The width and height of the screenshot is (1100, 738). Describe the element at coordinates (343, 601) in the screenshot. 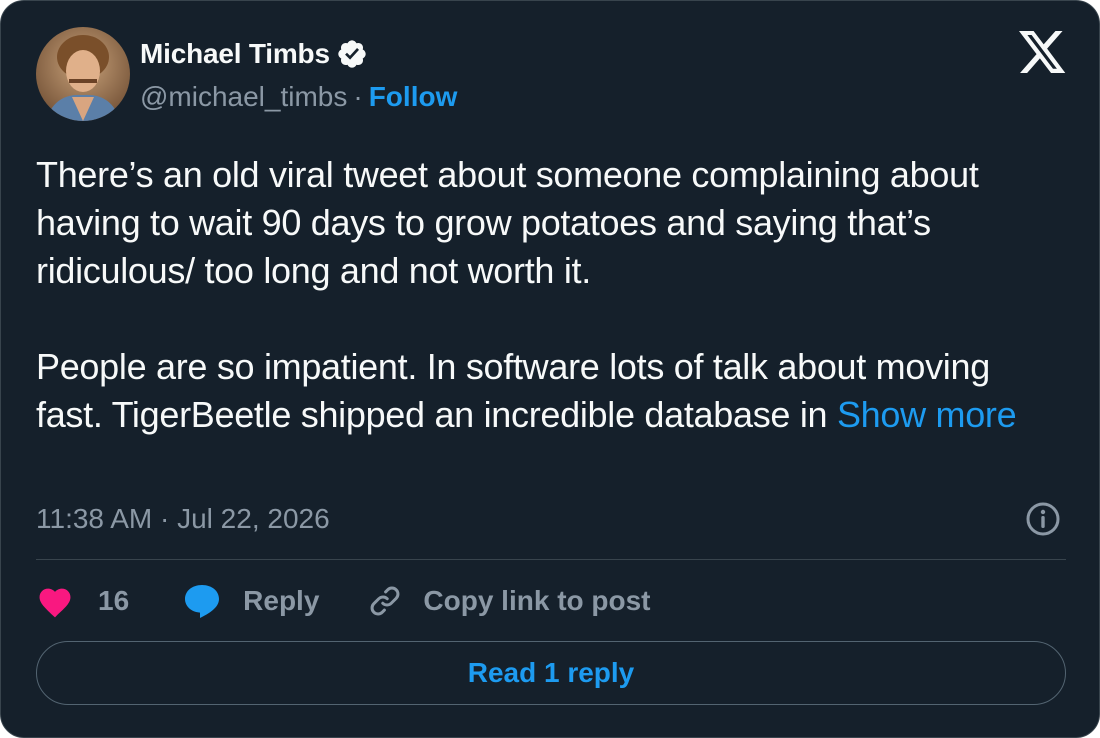

I see `action-bar: 16 Reply Copy link to post` at that location.